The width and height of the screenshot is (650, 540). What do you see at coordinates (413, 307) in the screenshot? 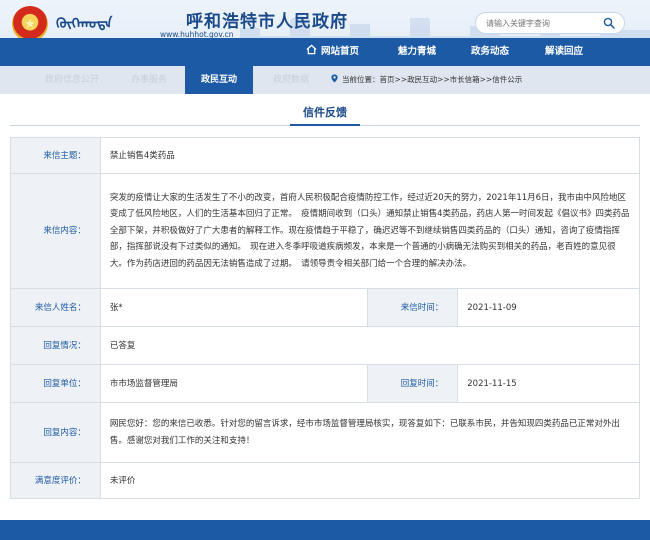
I see `date-label: 来信时间：` at bounding box center [413, 307].